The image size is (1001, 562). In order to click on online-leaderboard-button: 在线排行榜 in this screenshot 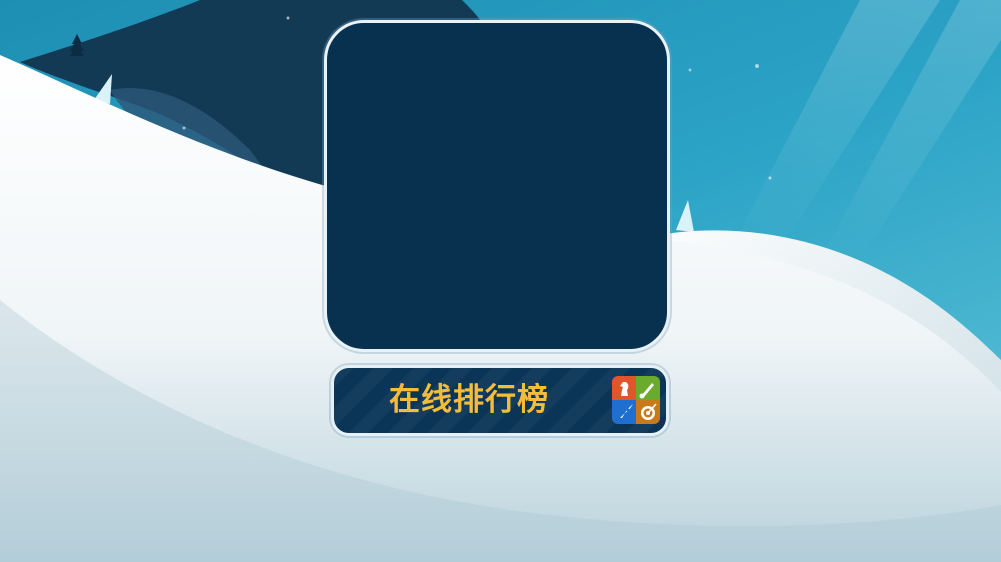, I will do `click(500, 400)`.